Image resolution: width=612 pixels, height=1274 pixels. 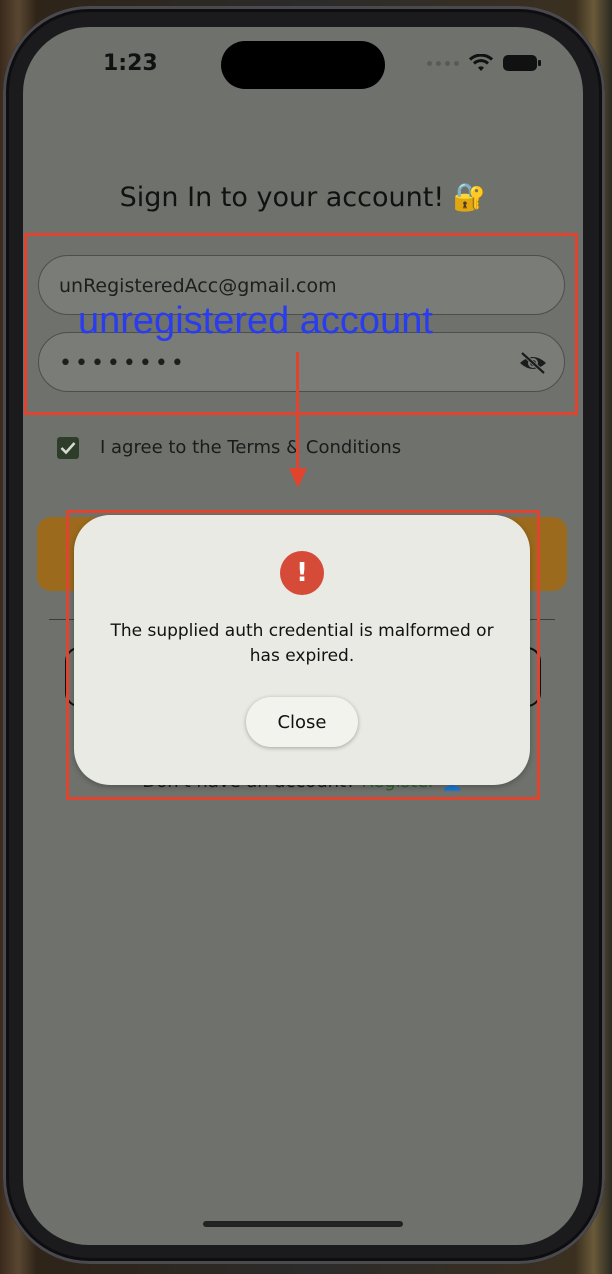 What do you see at coordinates (303, 197) in the screenshot?
I see `page-title: Sign In to your account! 🔐` at bounding box center [303, 197].